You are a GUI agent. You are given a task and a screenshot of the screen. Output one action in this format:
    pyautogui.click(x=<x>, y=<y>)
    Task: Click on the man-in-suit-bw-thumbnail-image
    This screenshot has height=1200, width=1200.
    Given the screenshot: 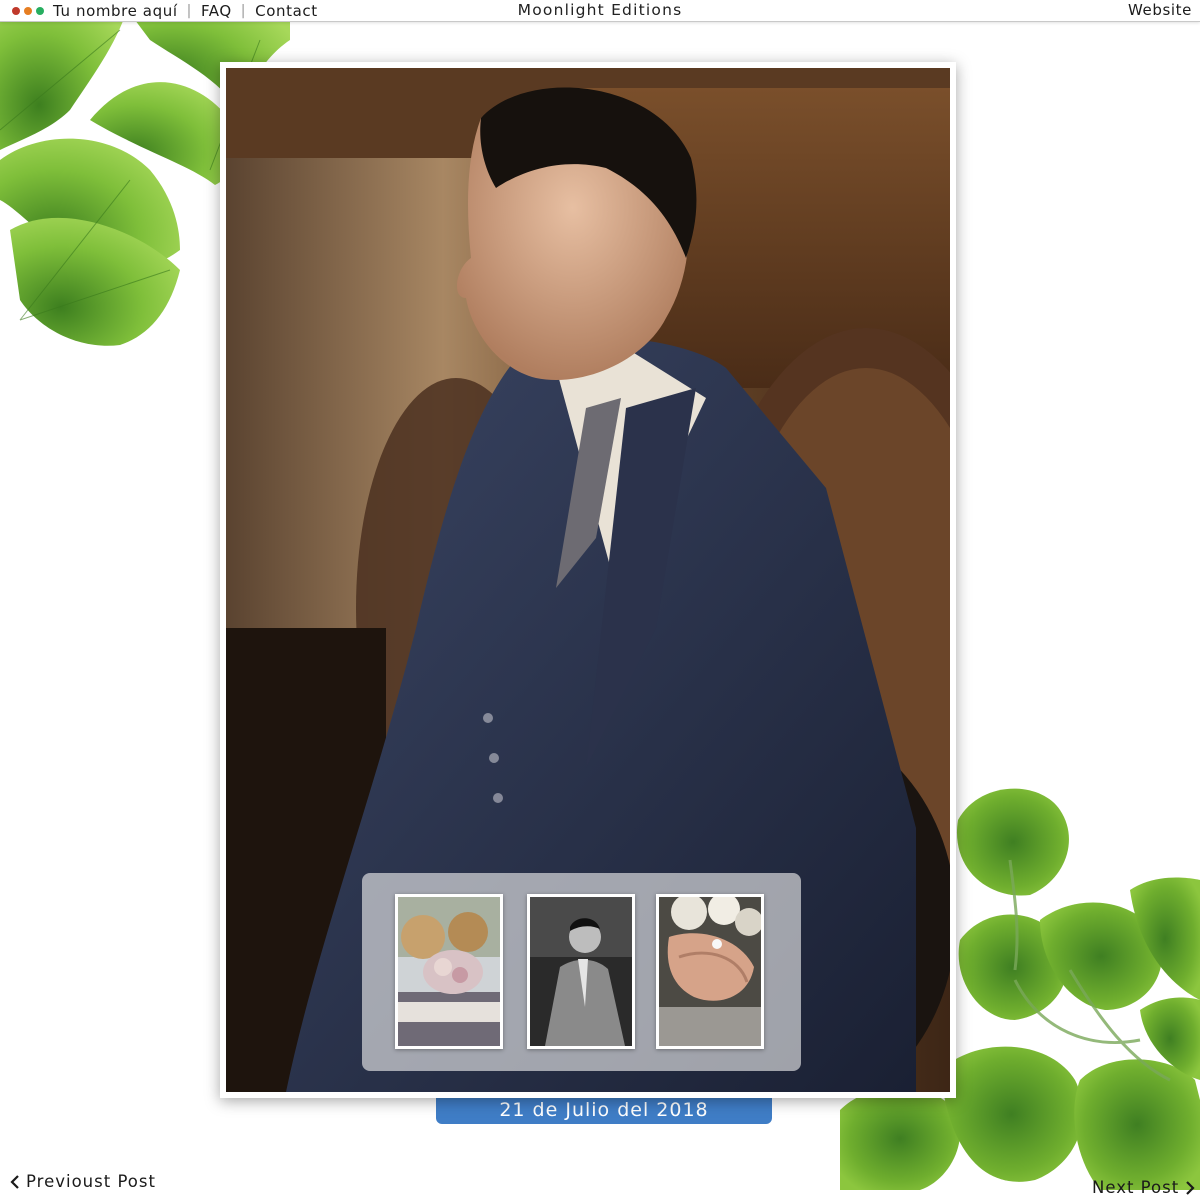 What is the action you would take?
    pyautogui.click(x=581, y=971)
    